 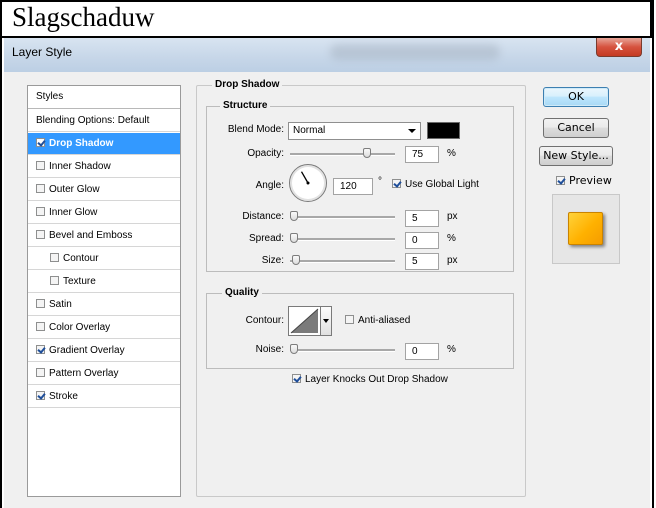 What do you see at coordinates (422, 261) in the screenshot?
I see `size-input: 5` at bounding box center [422, 261].